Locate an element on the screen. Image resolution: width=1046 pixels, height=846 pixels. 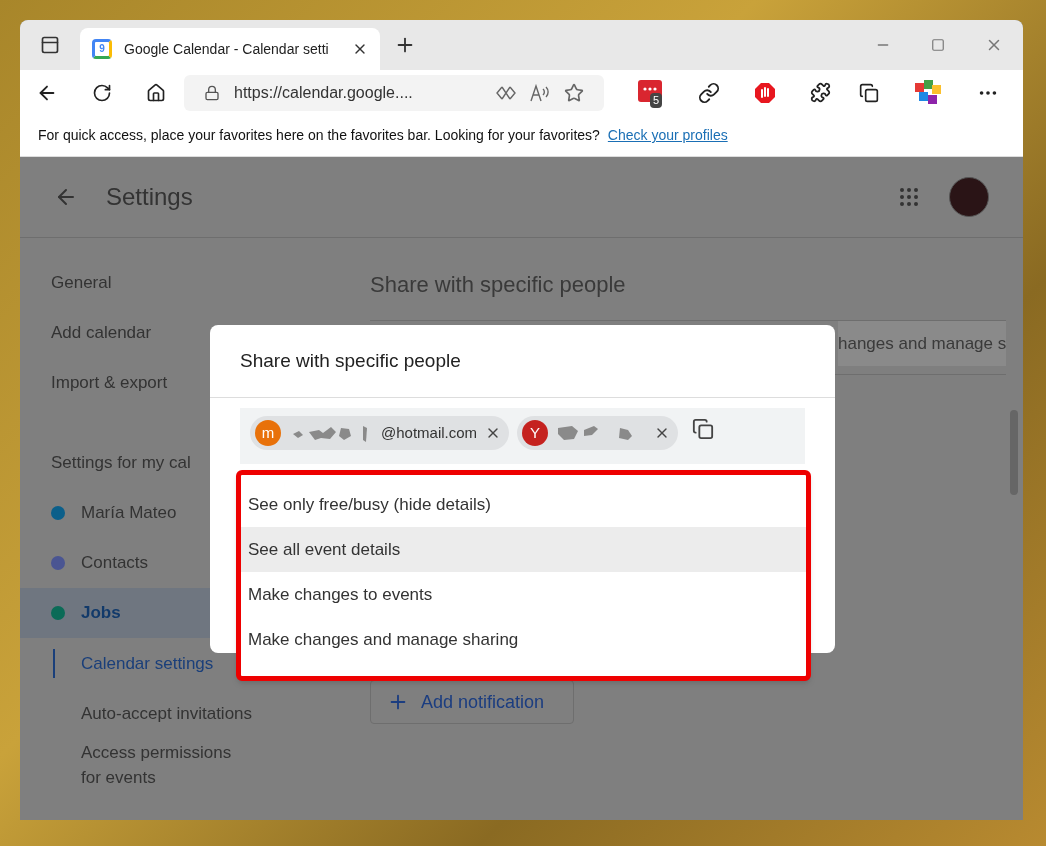
favorite-add-icon is located at coordinates (574, 92).